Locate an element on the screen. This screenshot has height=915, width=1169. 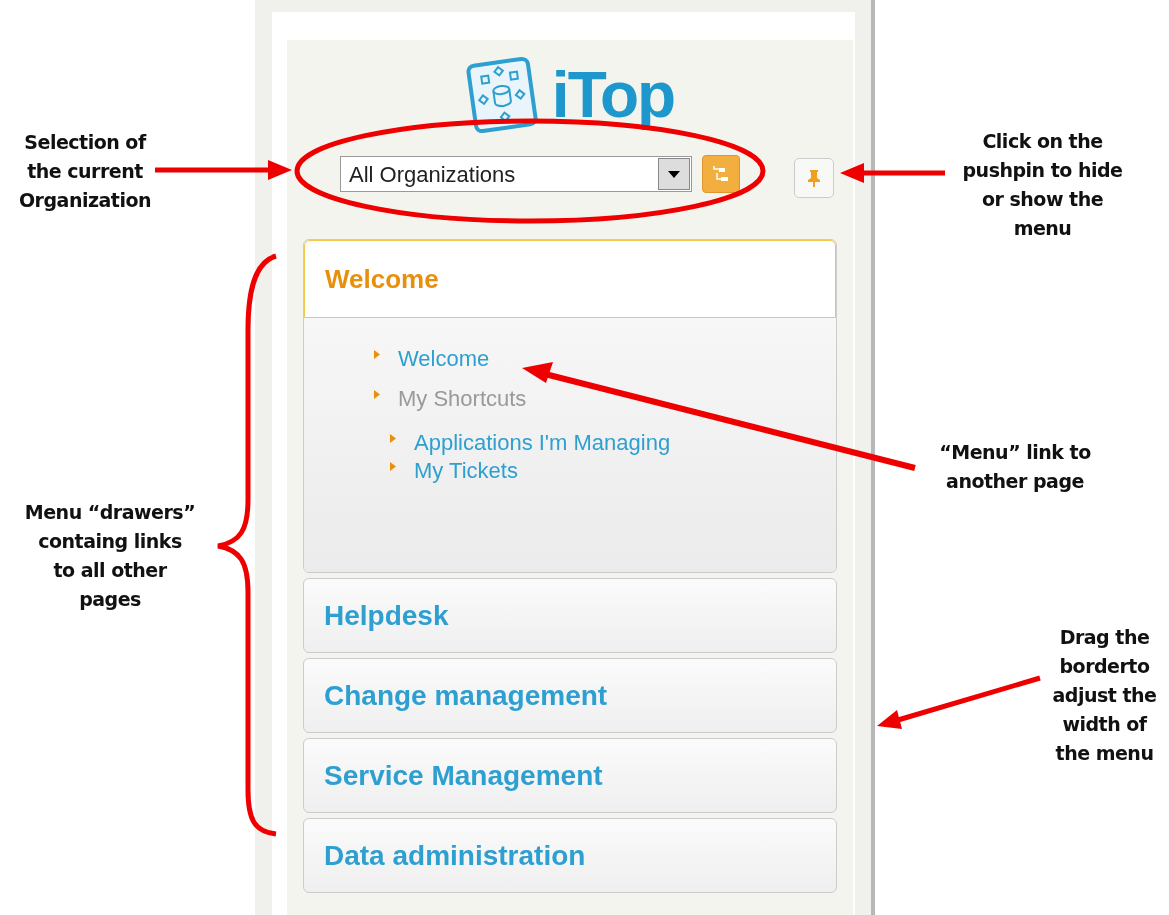
menu-link: Applications I'm Managing is located at coordinates (542, 443).